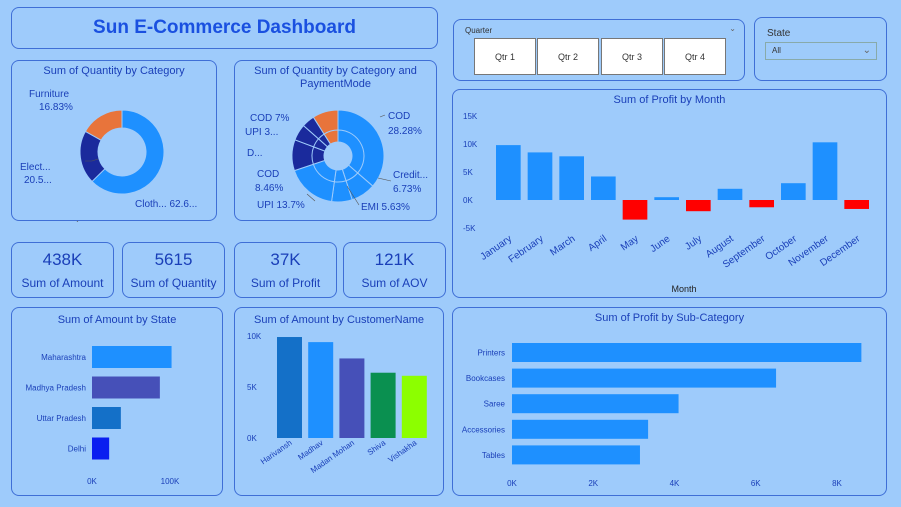 This screenshot has width=901, height=507. I want to click on y-tick-label: Accessories, so click(483, 429).